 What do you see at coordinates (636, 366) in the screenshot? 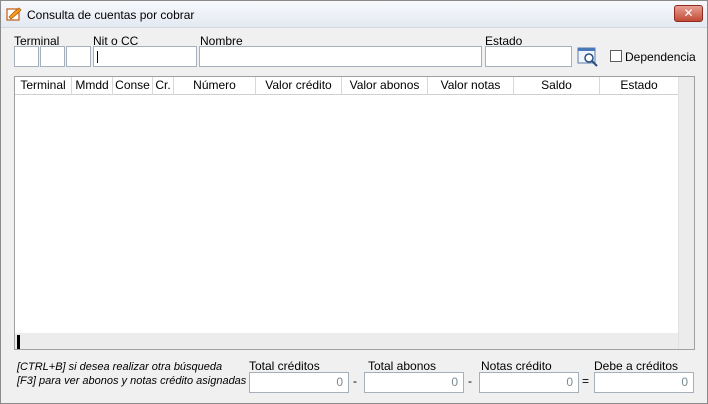
I see `debe-creditos-label: Debe a créditos` at bounding box center [636, 366].